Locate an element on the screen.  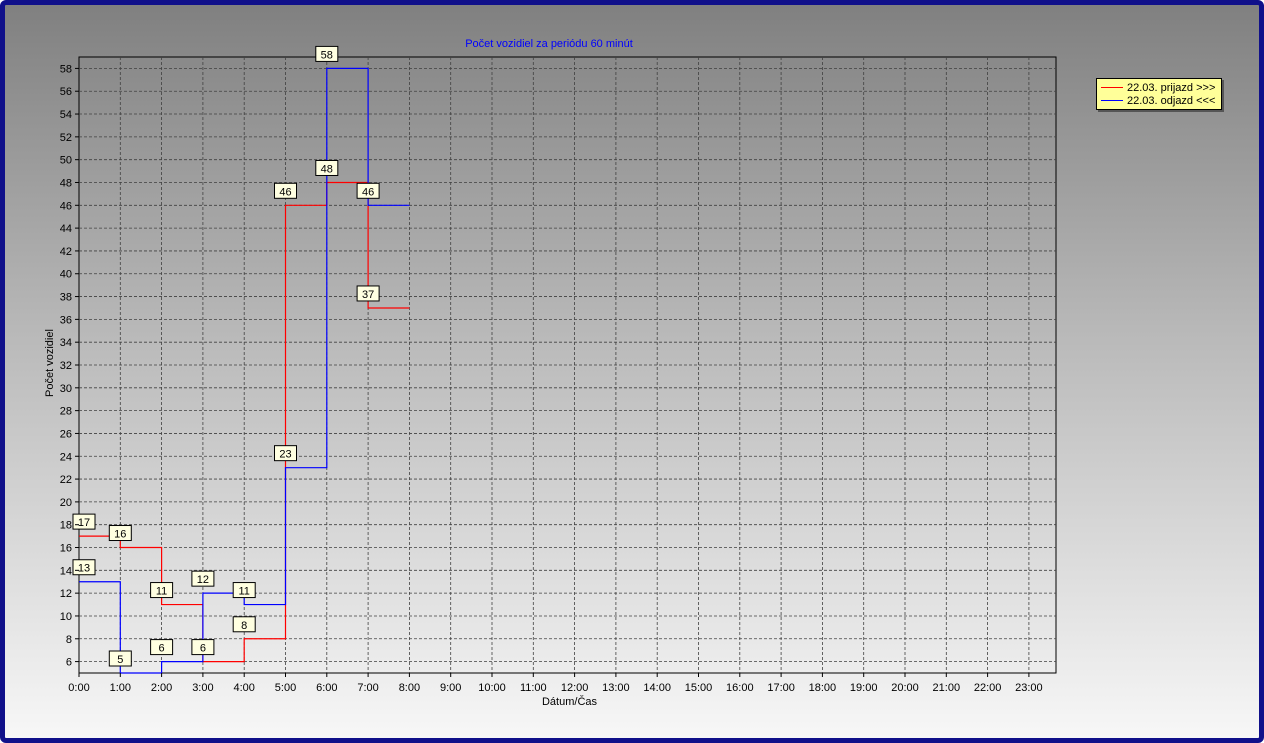
x-tick-label: 20:00 is located at coordinates (905, 688).